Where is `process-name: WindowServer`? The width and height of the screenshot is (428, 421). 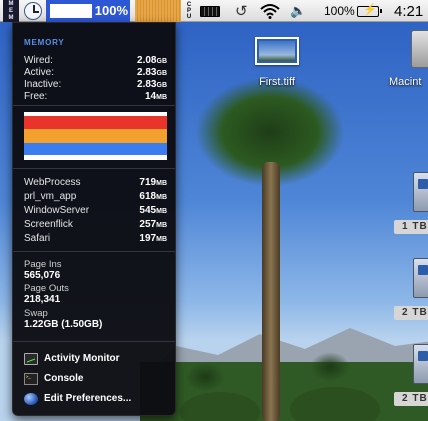 process-name: WindowServer is located at coordinates (57, 210).